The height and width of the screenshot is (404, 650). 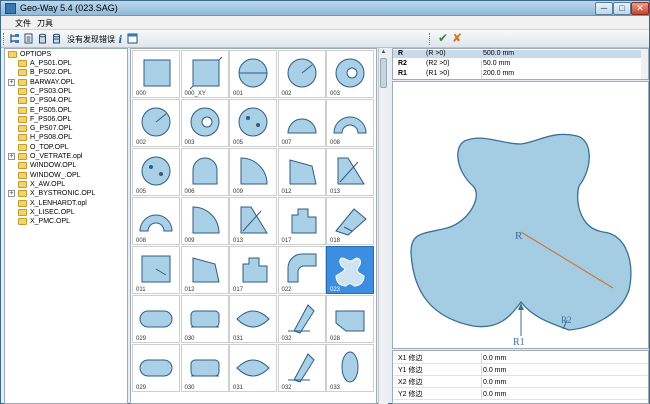 What do you see at coordinates (66, 110) in the screenshot?
I see `tree-item: E_PS05.OPL` at bounding box center [66, 110].